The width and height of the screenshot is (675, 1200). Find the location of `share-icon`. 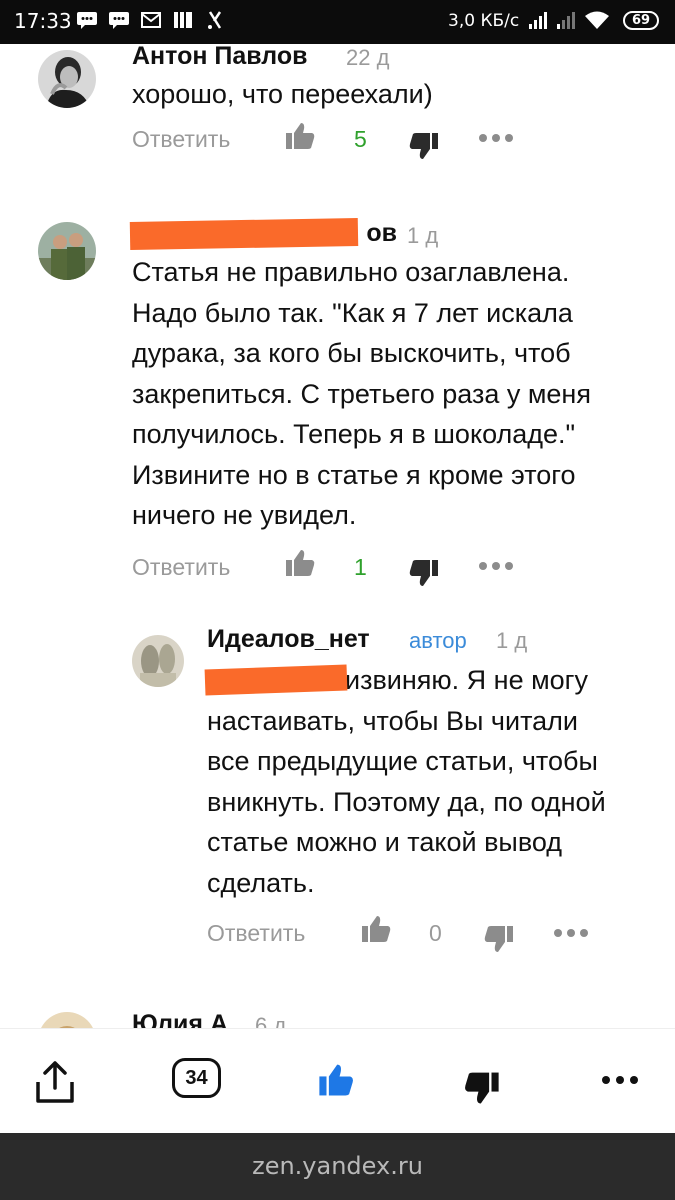

share-icon is located at coordinates (55, 1082).